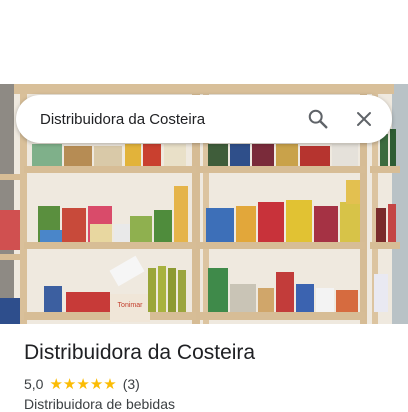  I want to click on place-category: Distribuidora de bebidas, so click(99, 404).